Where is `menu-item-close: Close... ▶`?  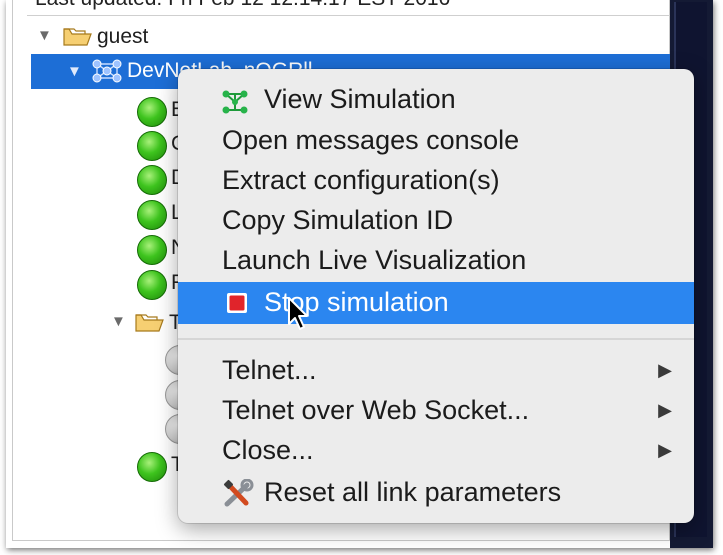 menu-item-close: Close... ▶ is located at coordinates (436, 451).